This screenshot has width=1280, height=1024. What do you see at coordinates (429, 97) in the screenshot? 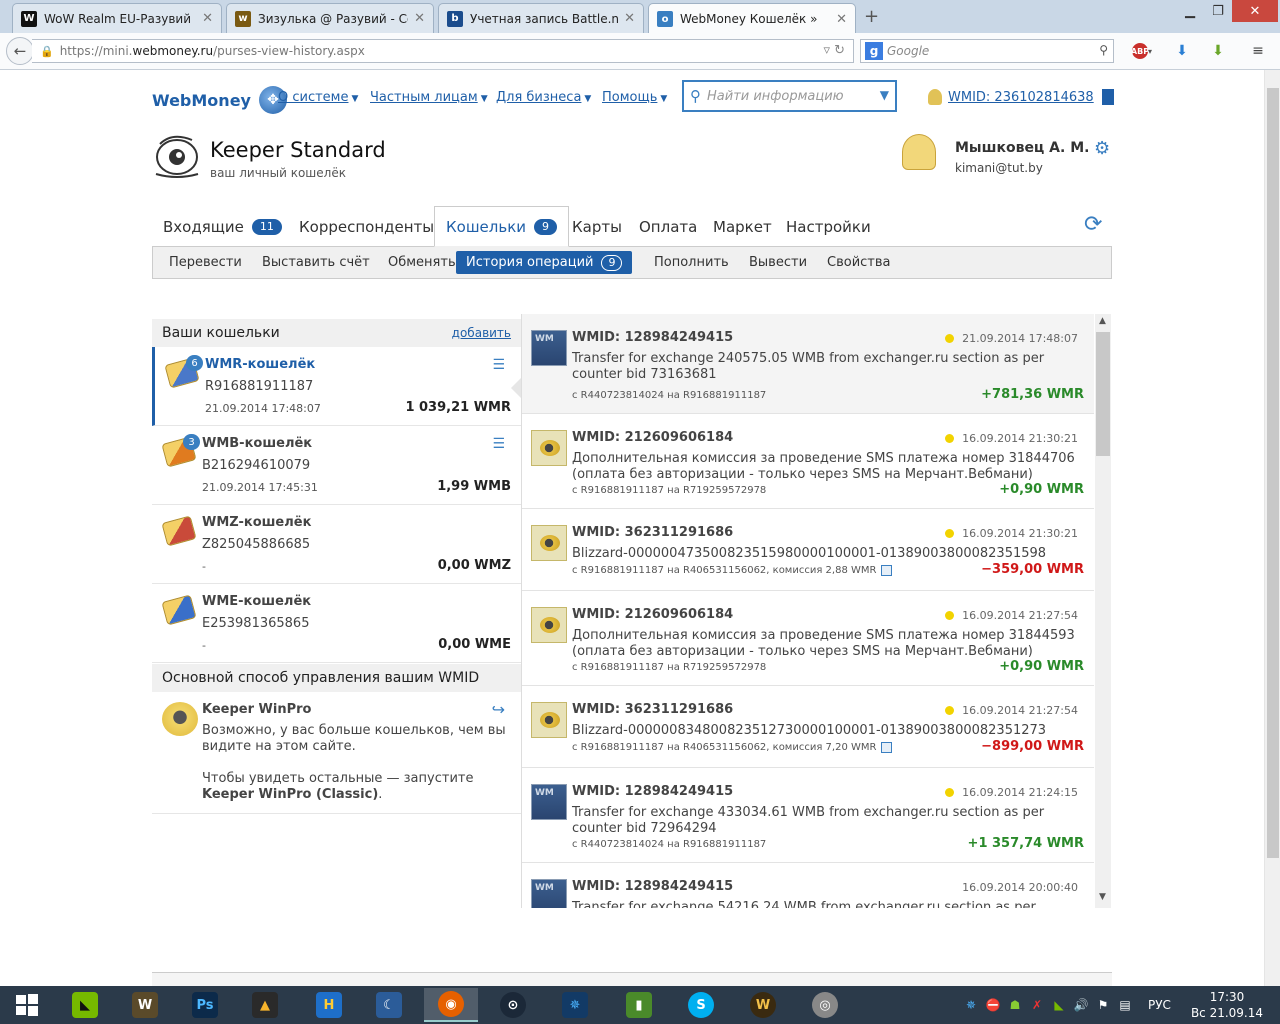
I see `nav-private: Частным лицам ▼` at bounding box center [429, 97].